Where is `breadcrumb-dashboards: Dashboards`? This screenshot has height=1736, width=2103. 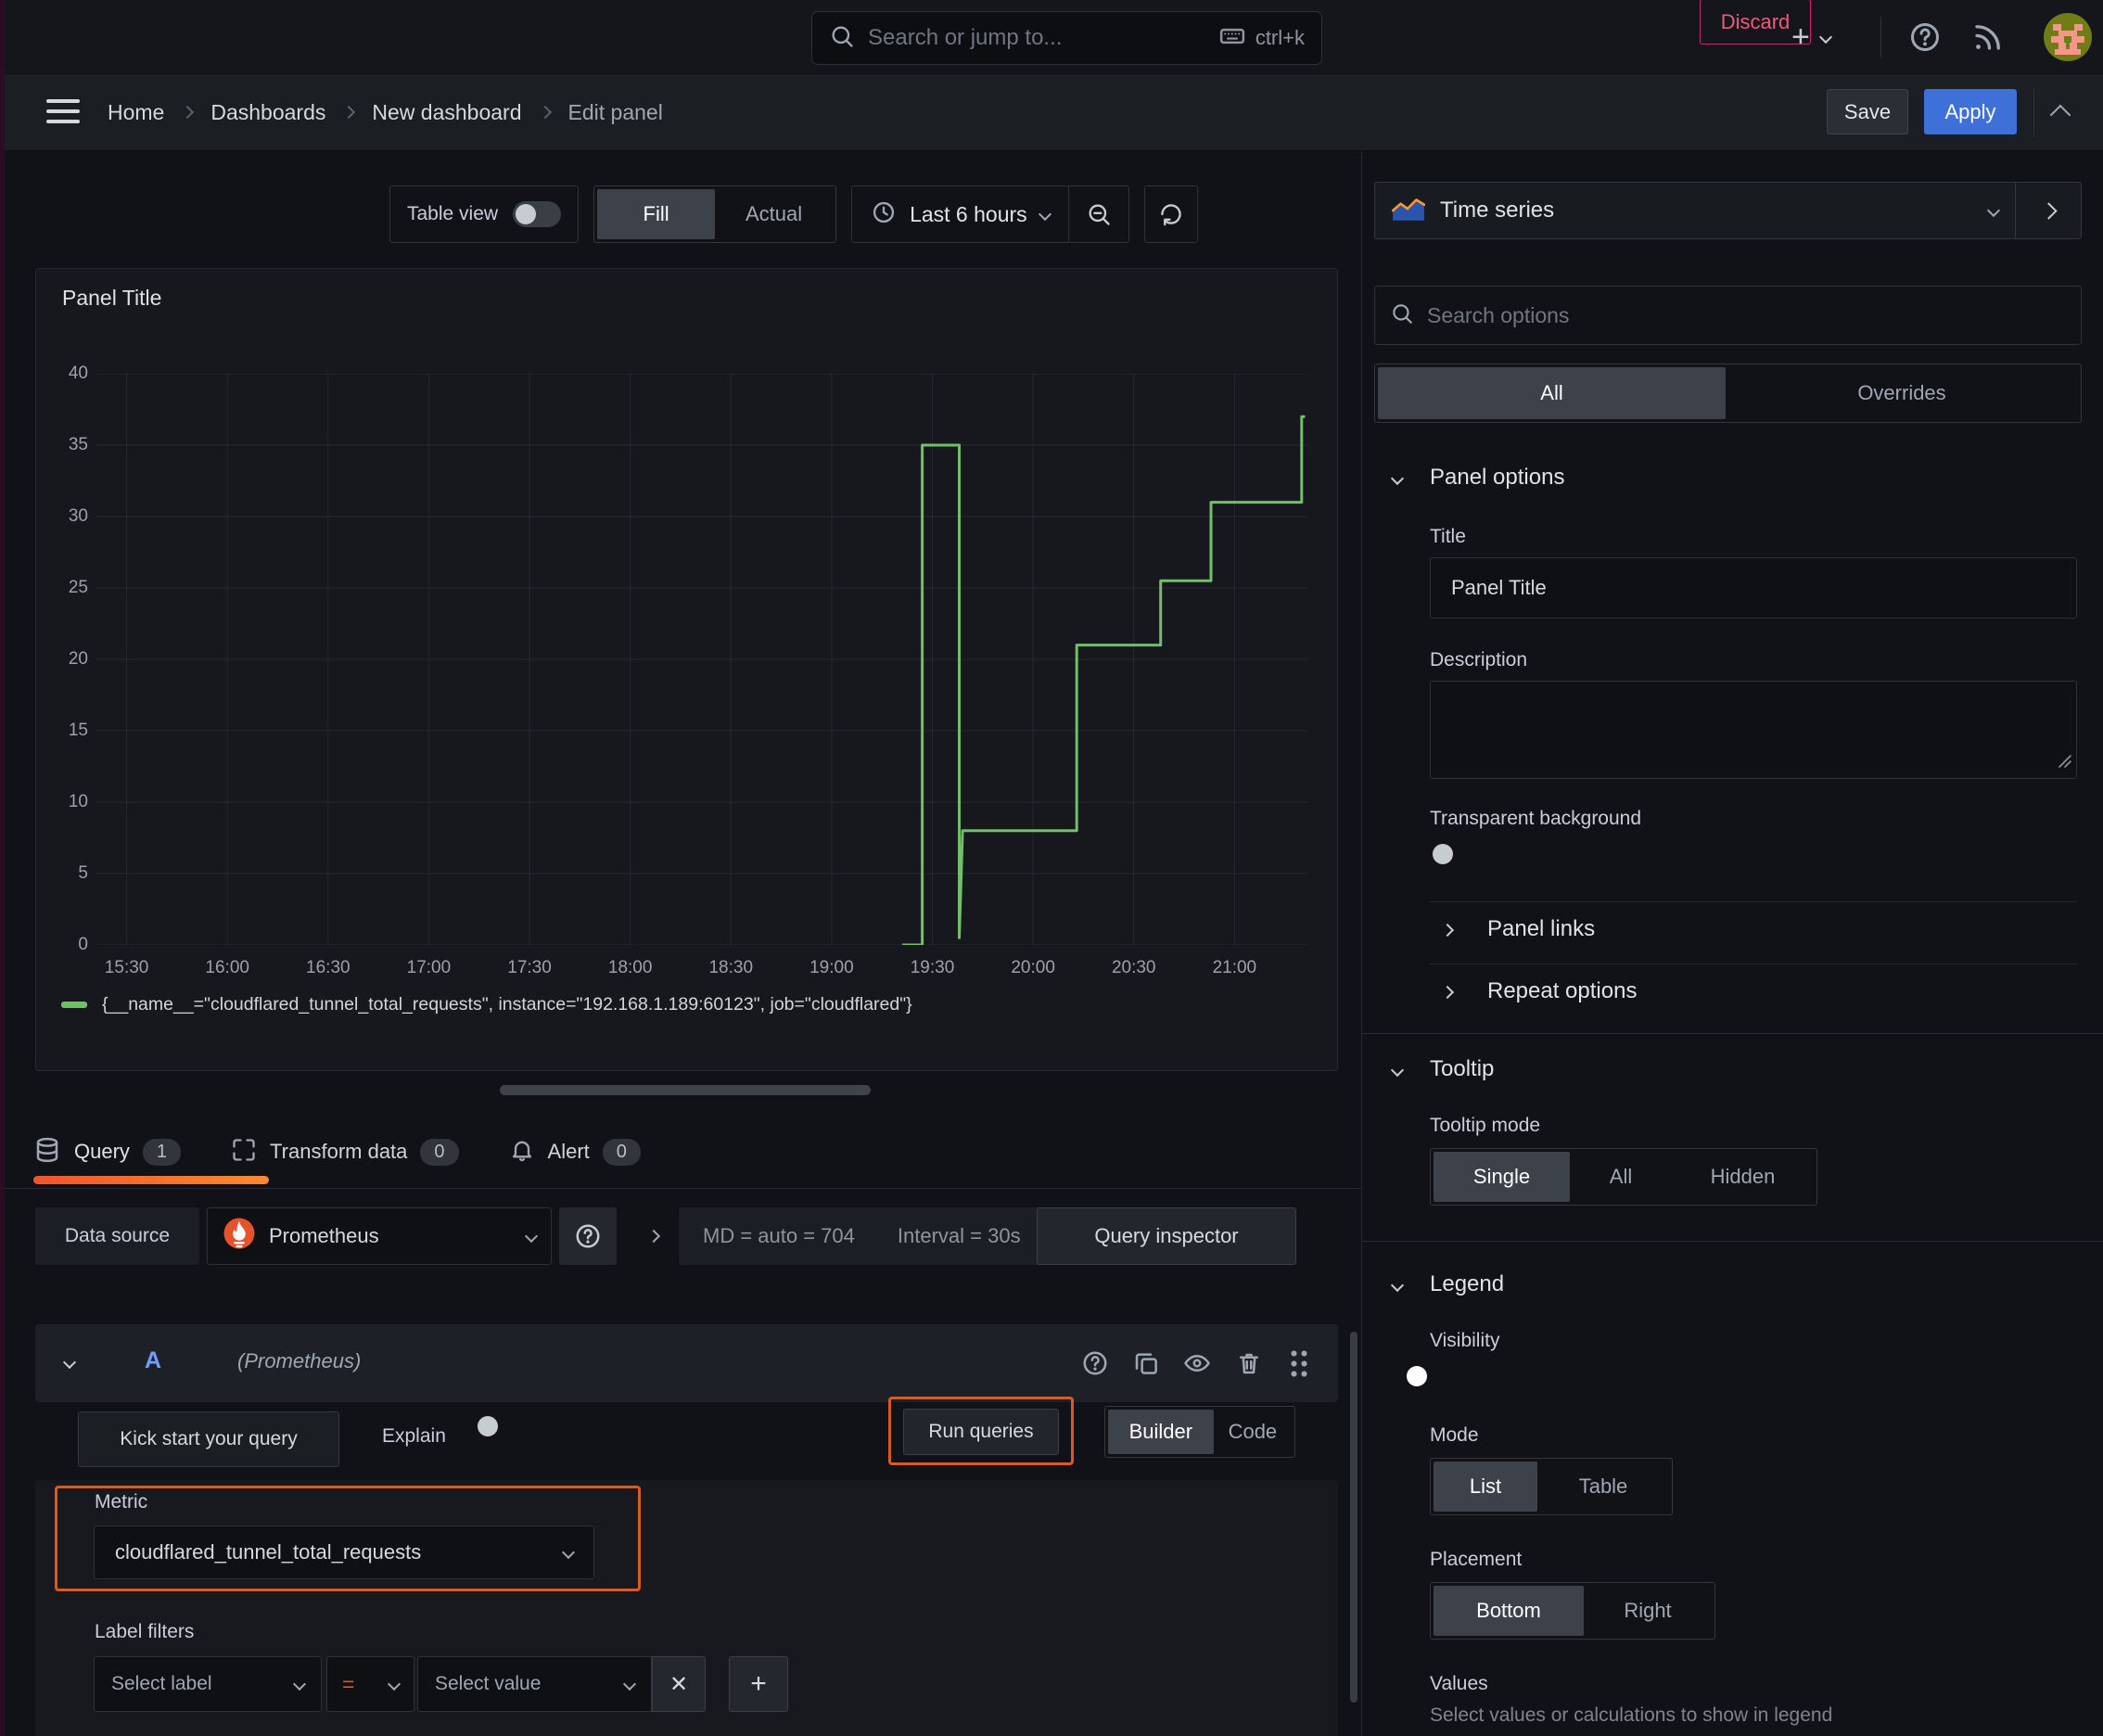
breadcrumb-dashboards: Dashboards is located at coordinates (267, 113).